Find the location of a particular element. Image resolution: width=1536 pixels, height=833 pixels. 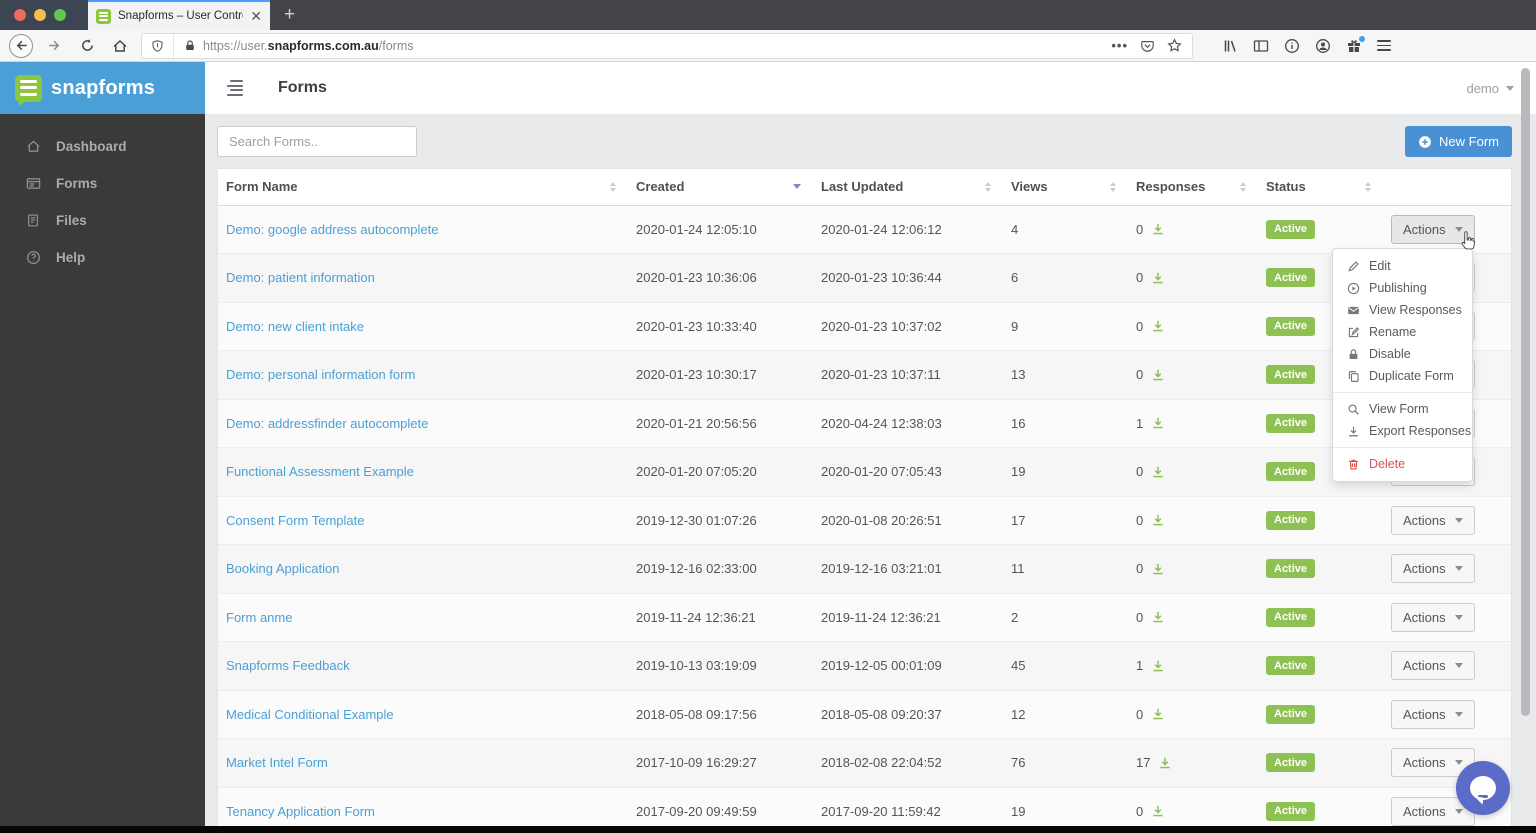

views-cell: 11 is located at coordinates (1065, 569).